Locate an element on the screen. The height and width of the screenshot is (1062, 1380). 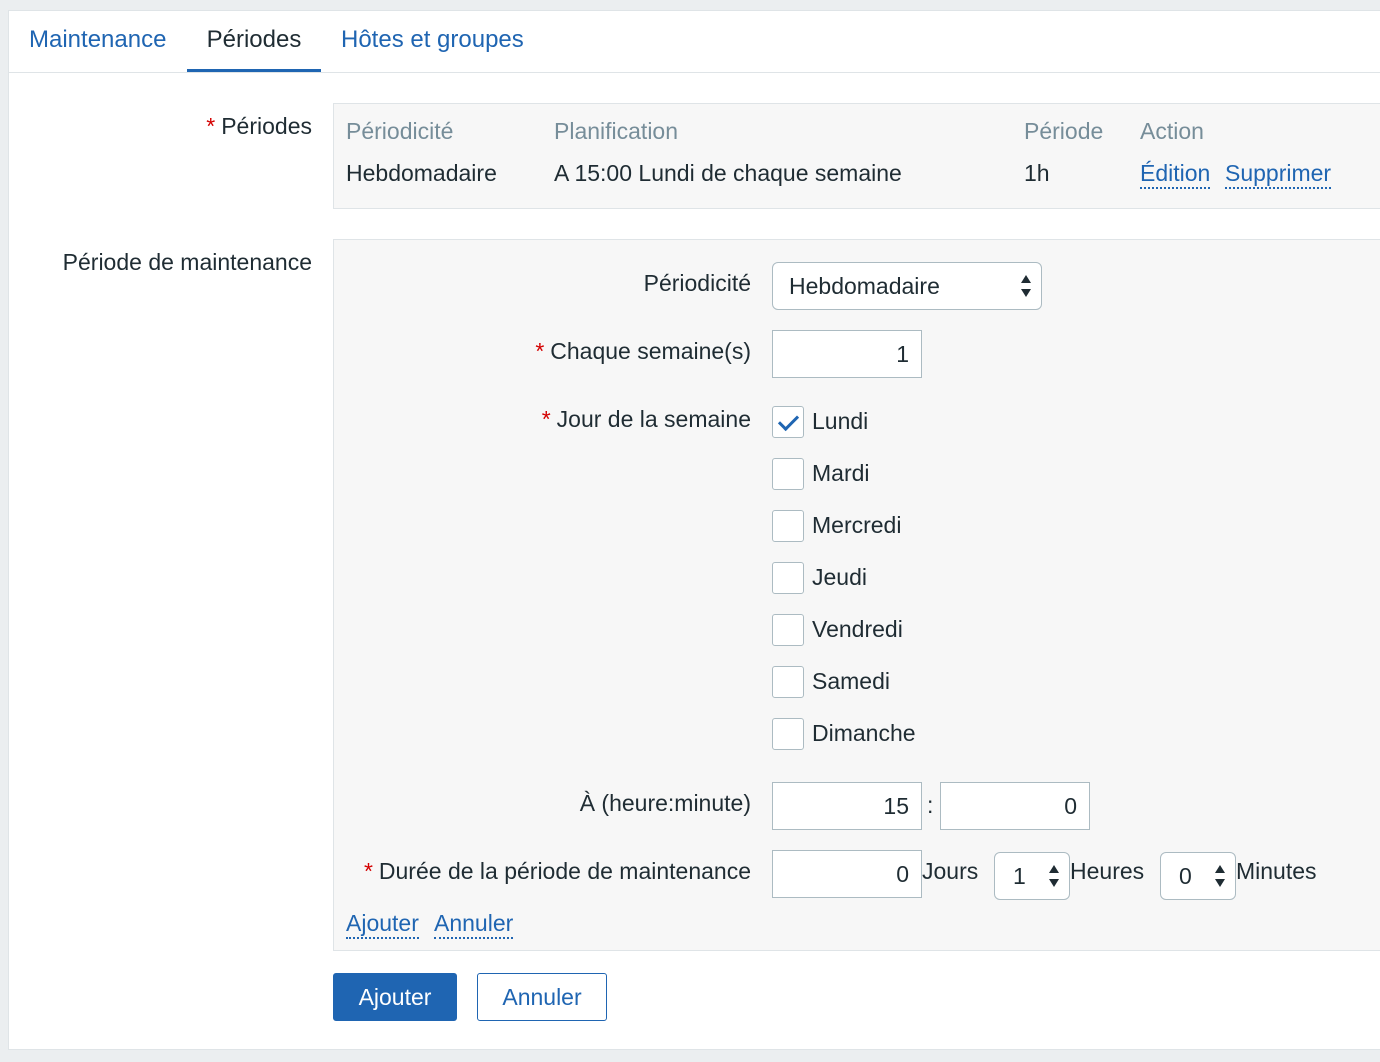
periodicity-selected-value: Hebdomadaire is located at coordinates (864, 286).